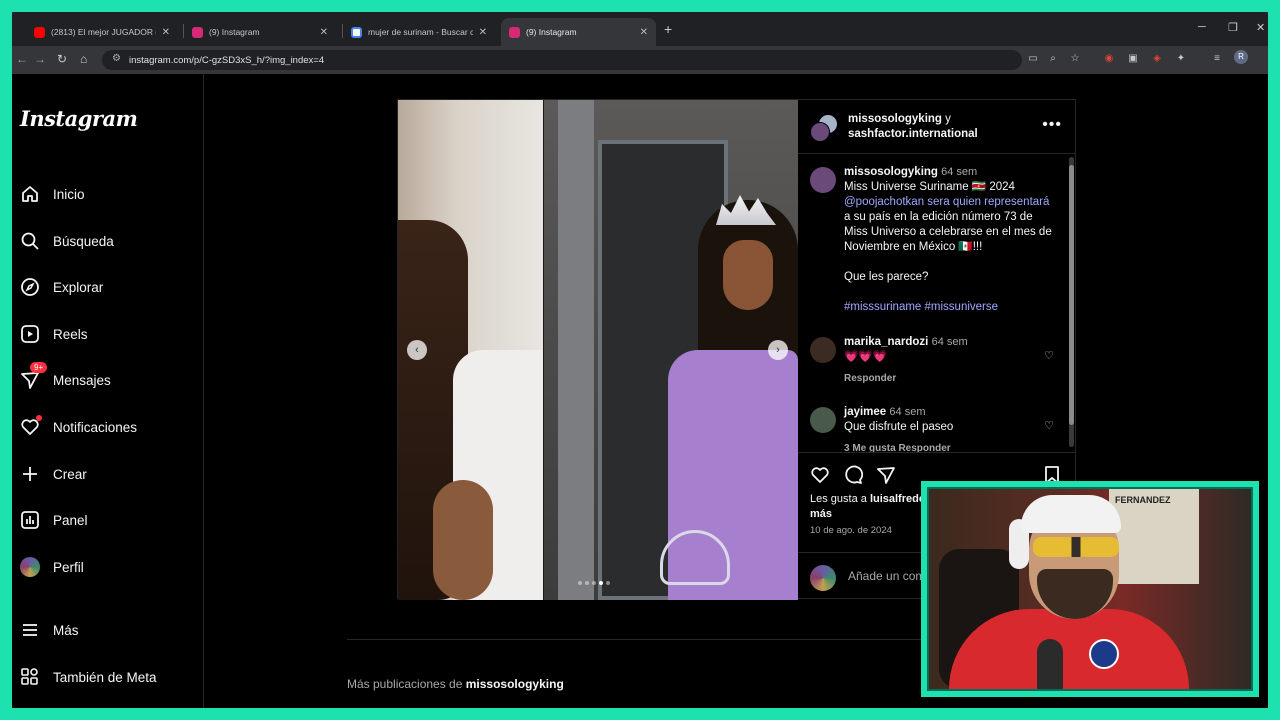 This screenshot has height=720, width=1280. I want to click on sidebar-item-reels: Reels, so click(108, 334).